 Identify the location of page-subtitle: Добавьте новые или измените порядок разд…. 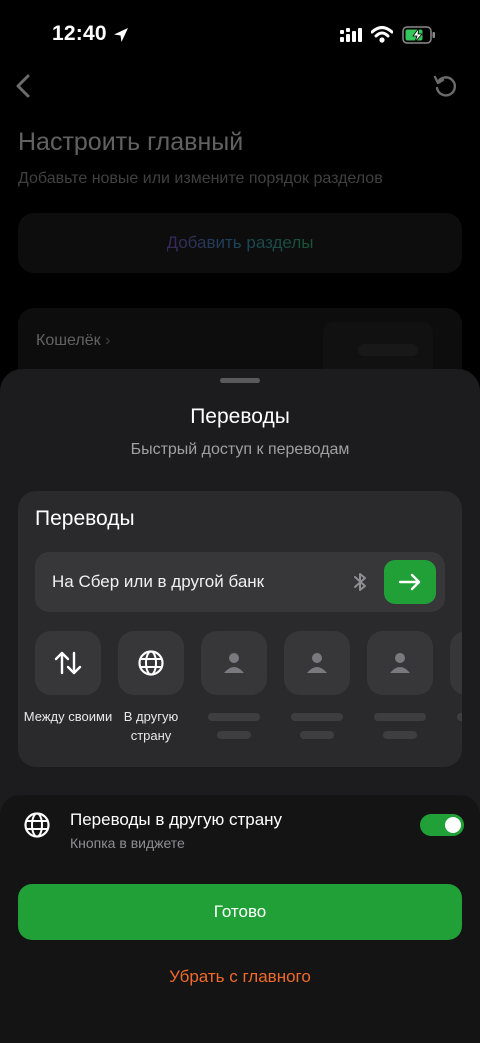
(200, 178).